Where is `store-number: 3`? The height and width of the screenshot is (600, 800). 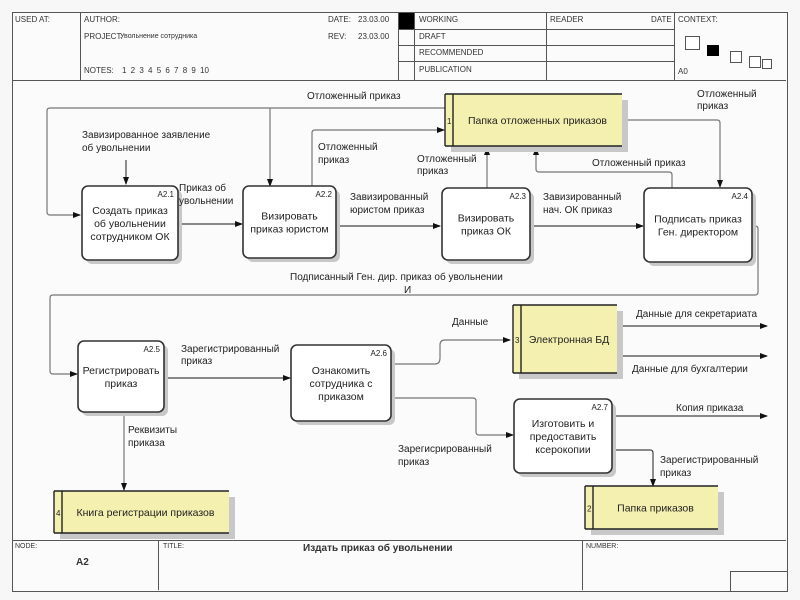 store-number: 3 is located at coordinates (517, 340).